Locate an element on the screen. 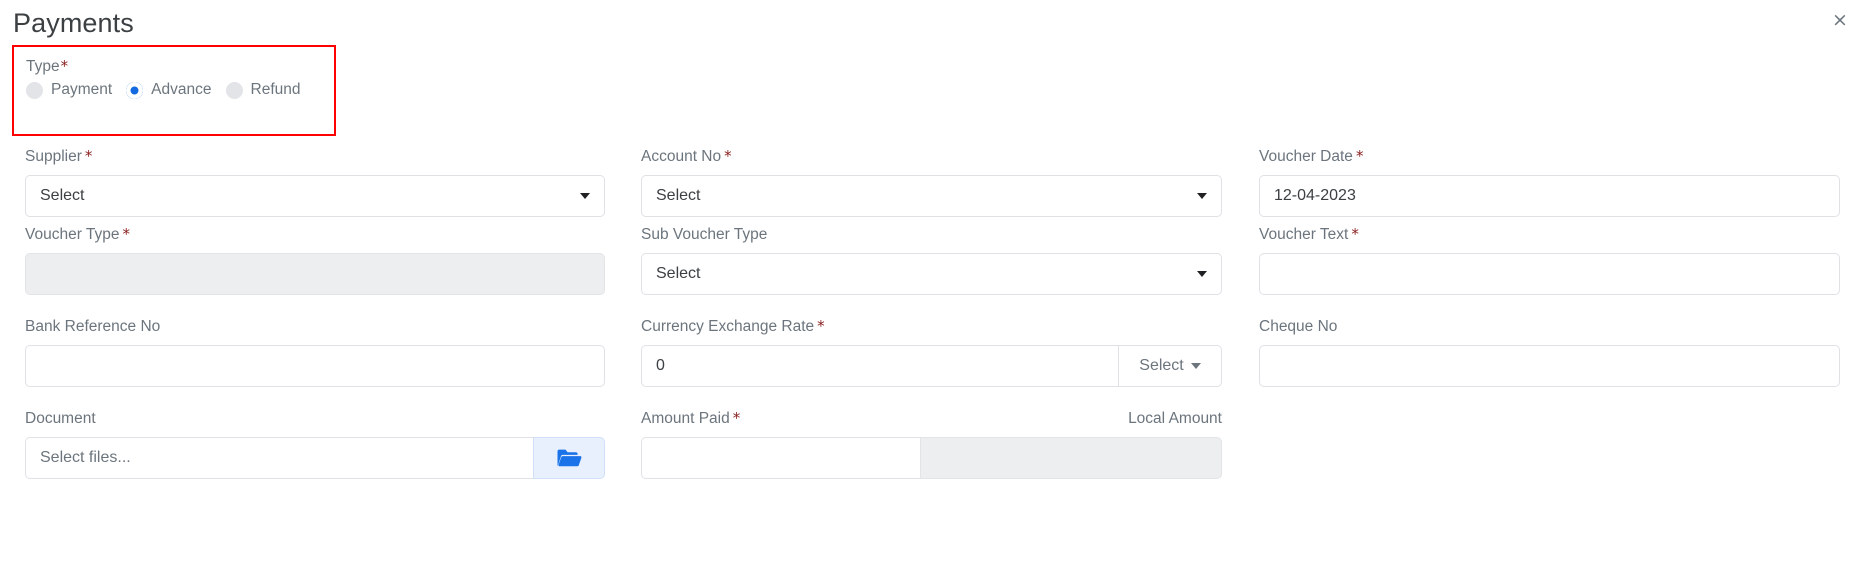  label-voucher-text-text: Voucher Text is located at coordinates (1304, 234).